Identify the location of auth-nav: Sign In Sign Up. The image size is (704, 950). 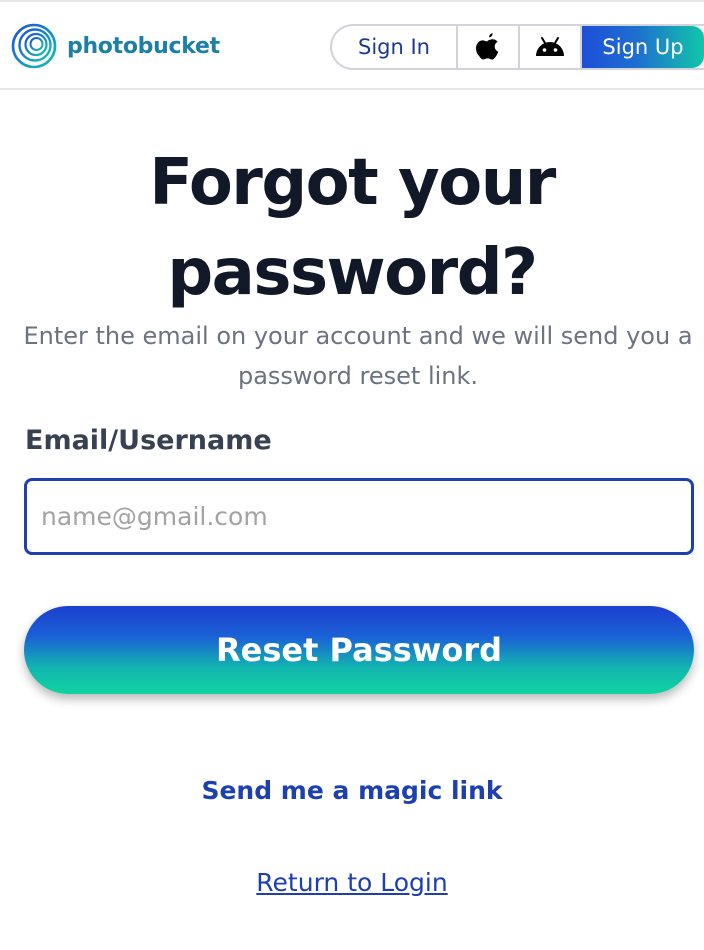
(517, 47).